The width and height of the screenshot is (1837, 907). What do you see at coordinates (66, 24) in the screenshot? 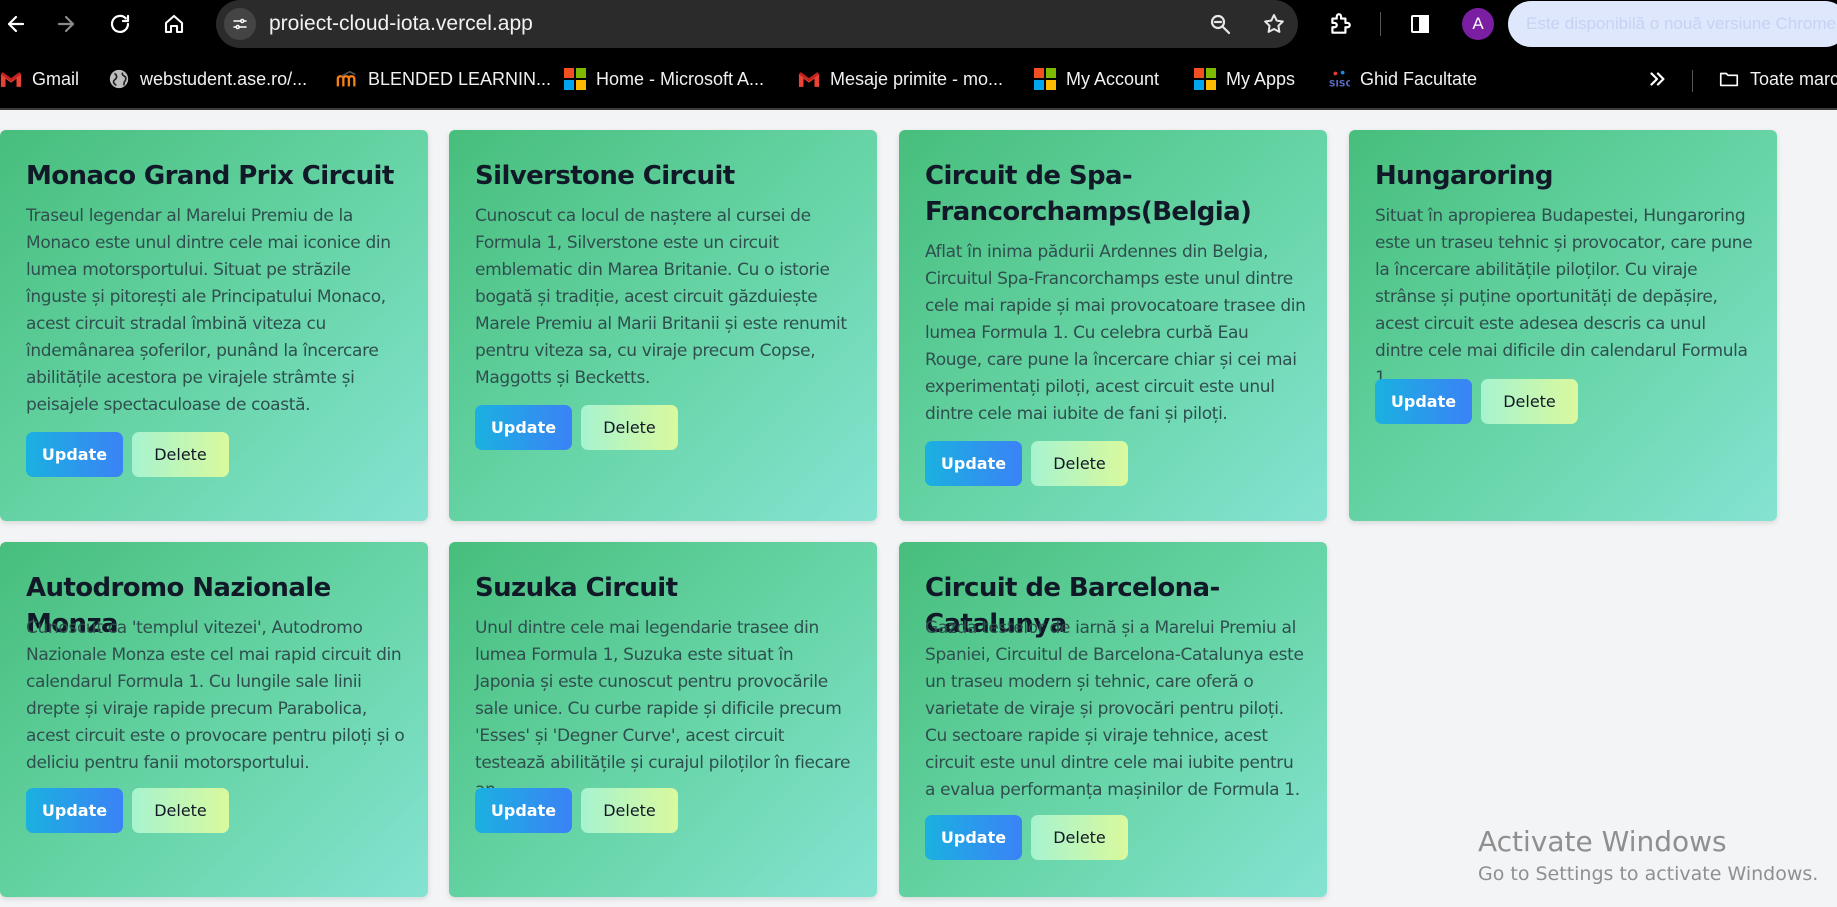
I see `forward-icon` at bounding box center [66, 24].